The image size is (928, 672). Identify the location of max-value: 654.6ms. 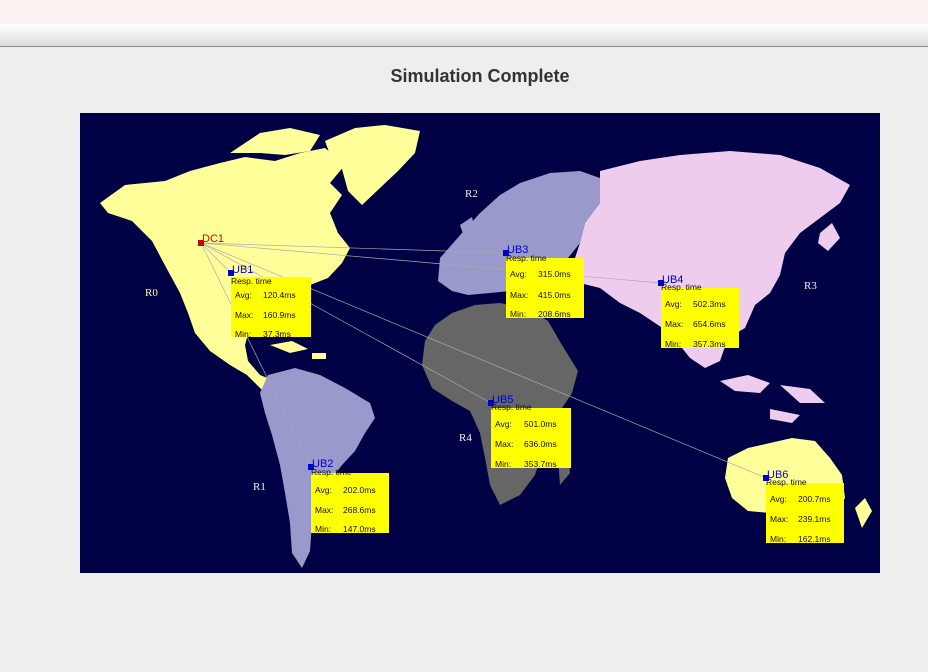
(709, 324).